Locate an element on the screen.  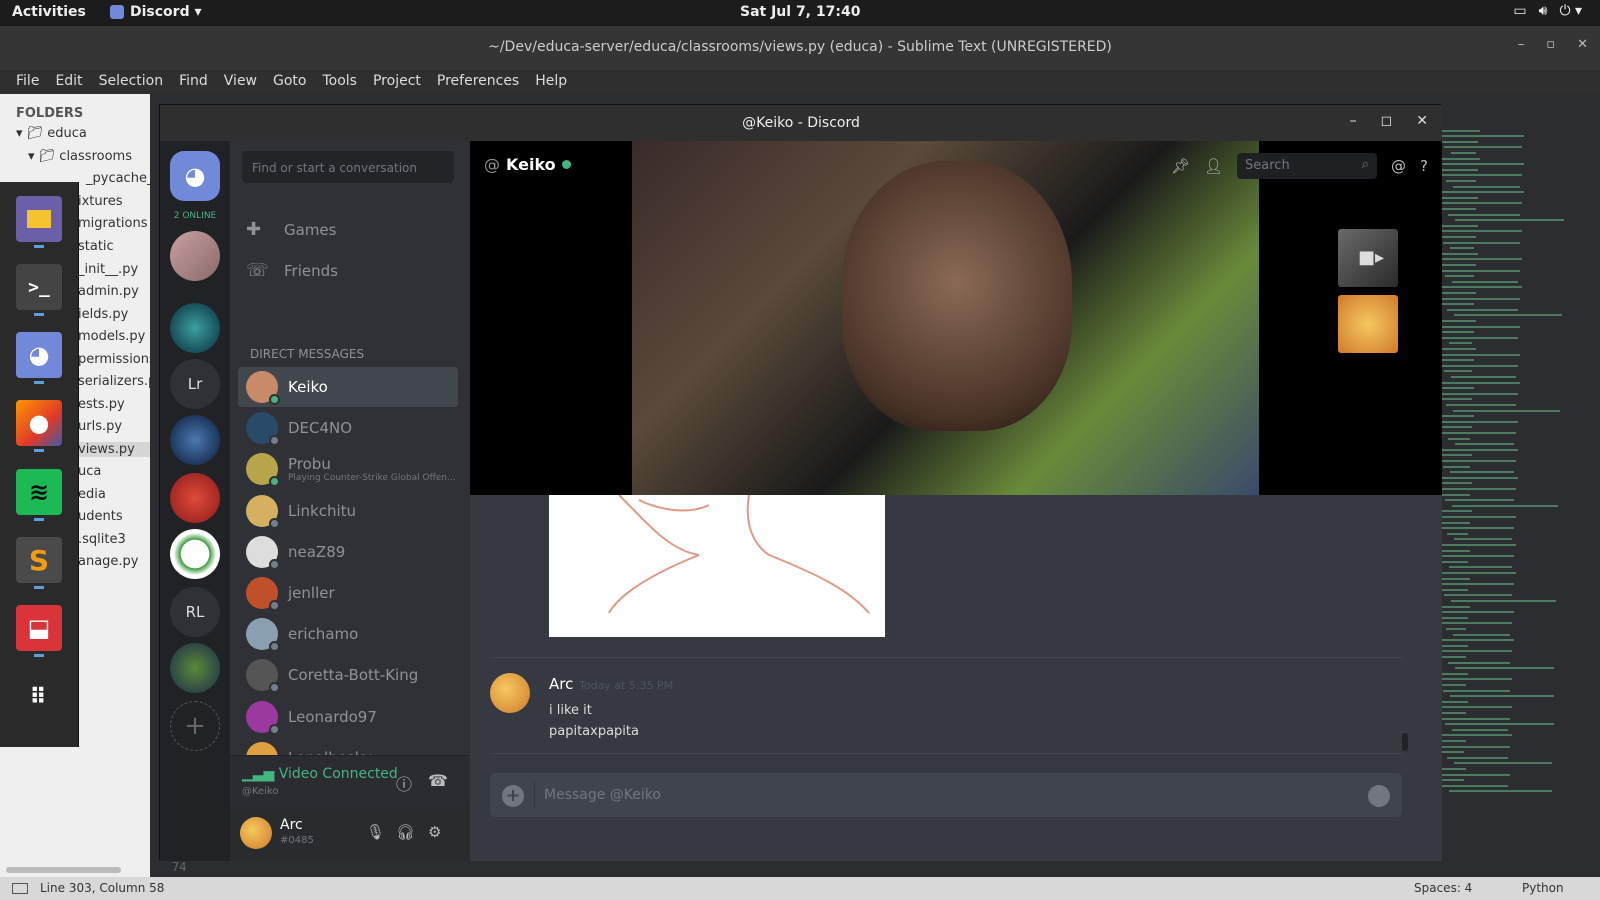
tree-item: permissions. is located at coordinates (119, 359).